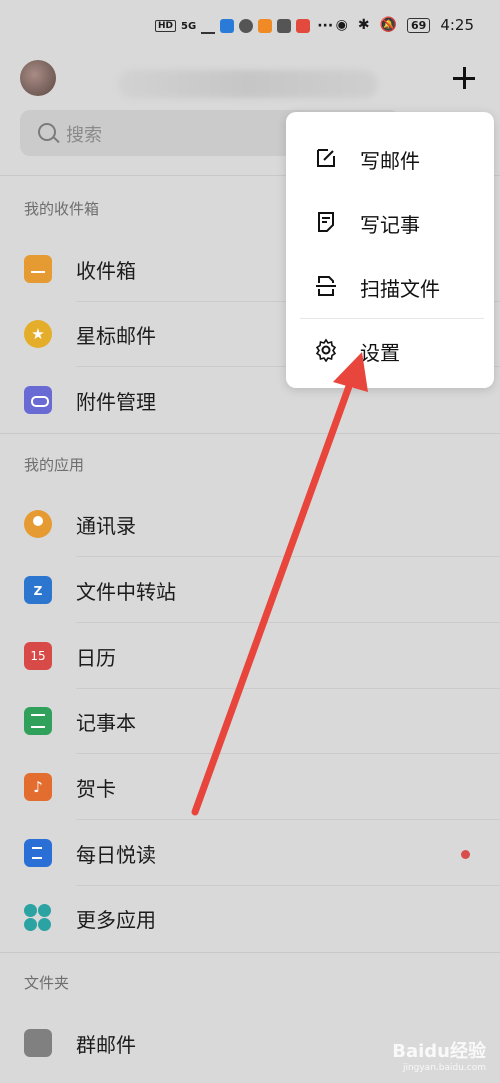 Image resolution: width=500 pixels, height=1083 pixels. I want to click on list-item-greeting-card: ♪ 贺卡, so click(250, 788).